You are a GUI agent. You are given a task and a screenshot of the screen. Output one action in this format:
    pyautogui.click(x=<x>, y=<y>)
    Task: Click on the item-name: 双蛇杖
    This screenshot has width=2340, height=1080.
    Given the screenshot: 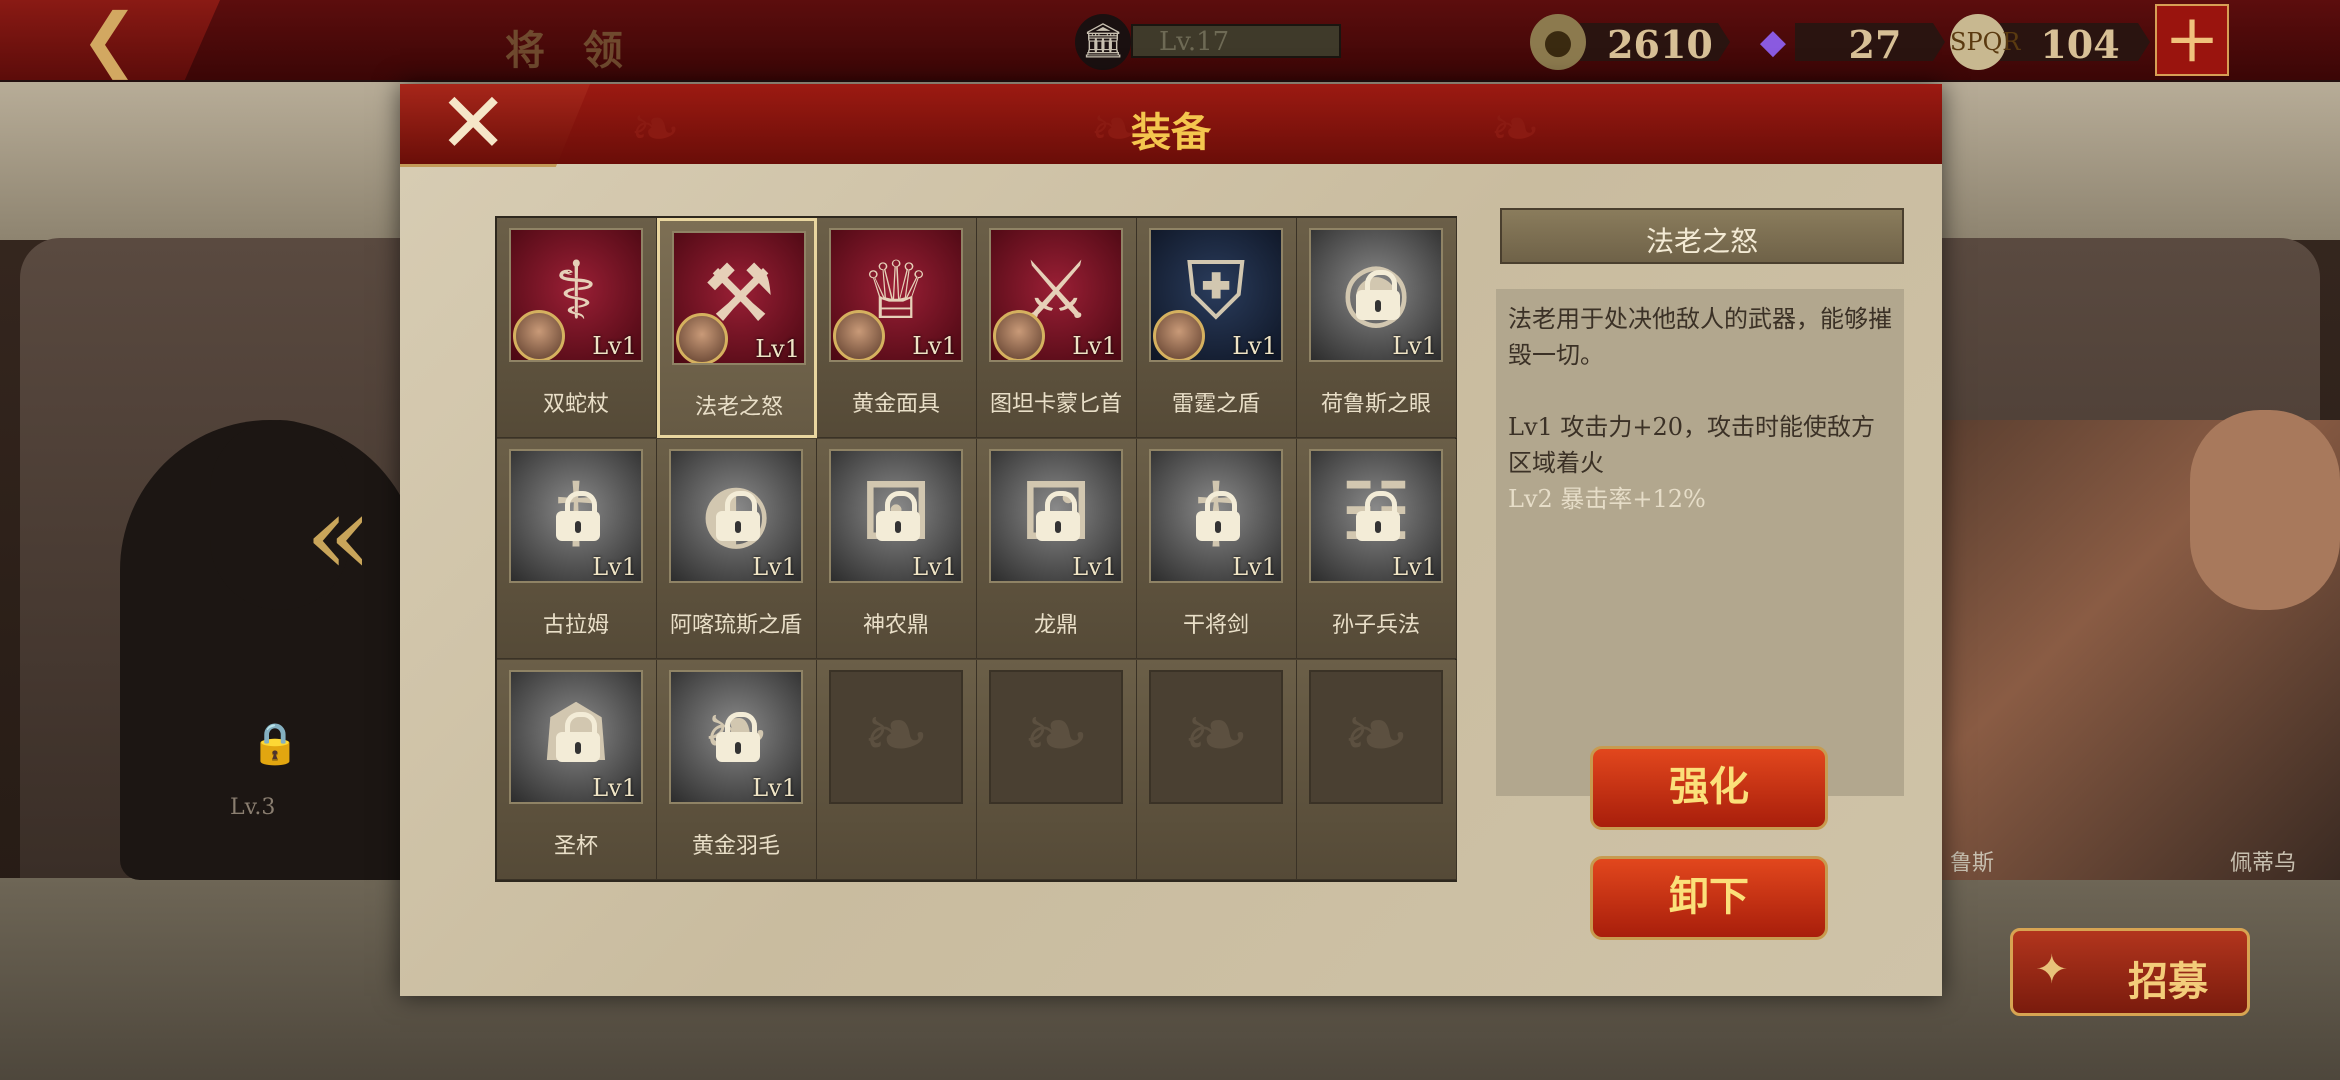 What is the action you would take?
    pyautogui.click(x=575, y=404)
    